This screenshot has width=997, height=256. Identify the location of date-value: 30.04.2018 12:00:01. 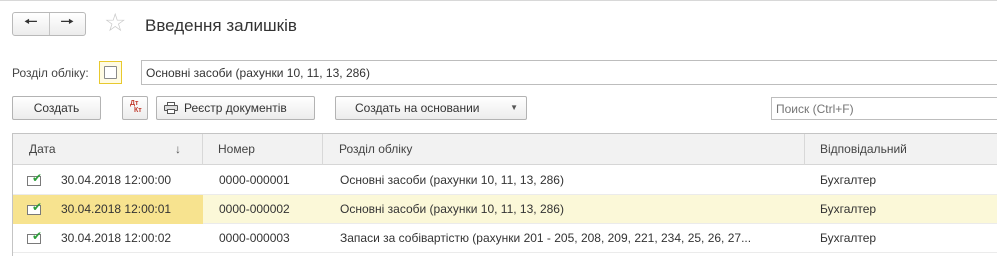
(116, 209).